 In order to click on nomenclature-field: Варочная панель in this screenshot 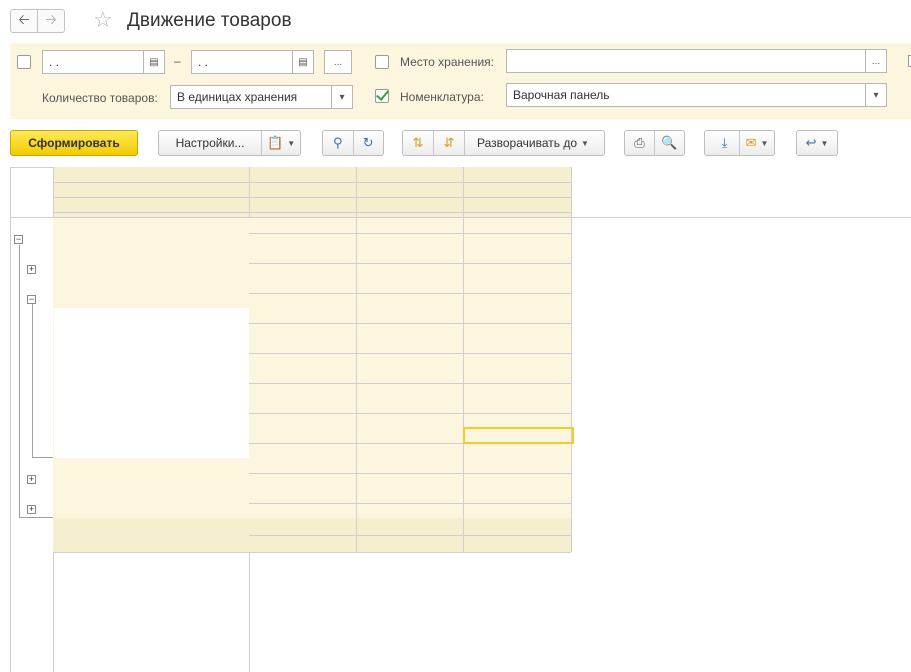, I will do `click(686, 95)`.